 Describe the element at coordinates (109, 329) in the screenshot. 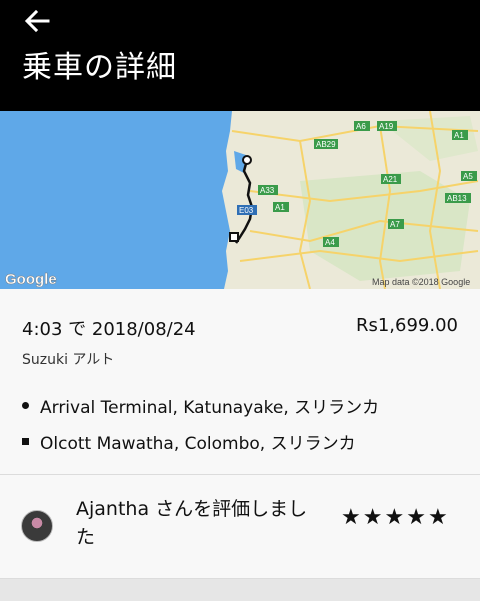

I see `trip-datetime: 4:03 で 2018/08/24` at that location.